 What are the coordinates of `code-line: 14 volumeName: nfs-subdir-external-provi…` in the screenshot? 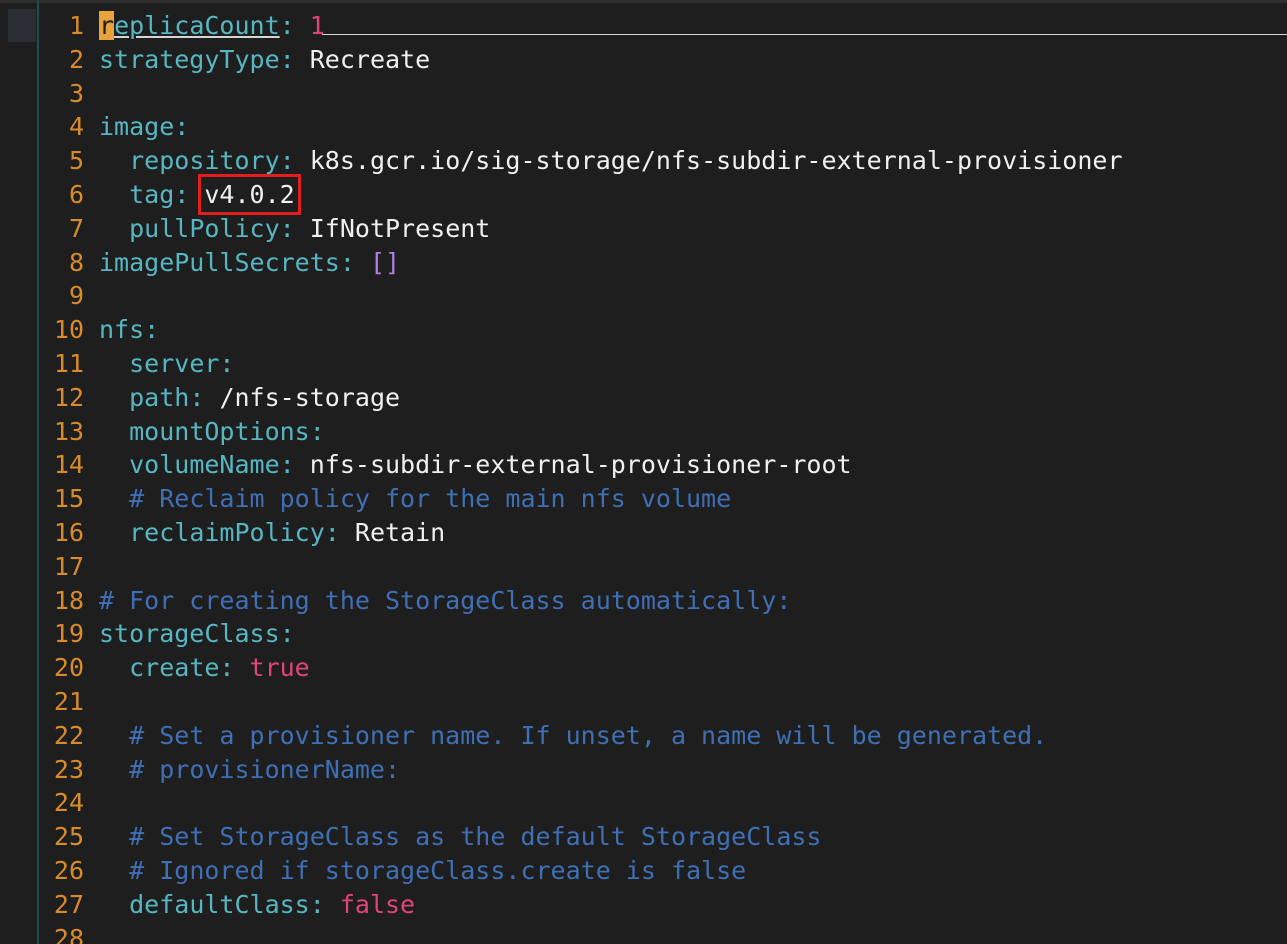 It's located at (643, 465).